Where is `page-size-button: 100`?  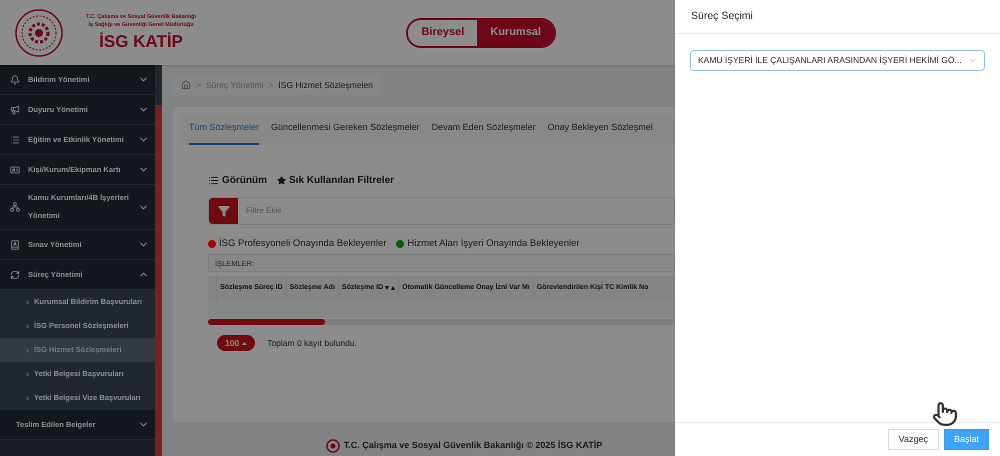
page-size-button: 100 is located at coordinates (236, 343).